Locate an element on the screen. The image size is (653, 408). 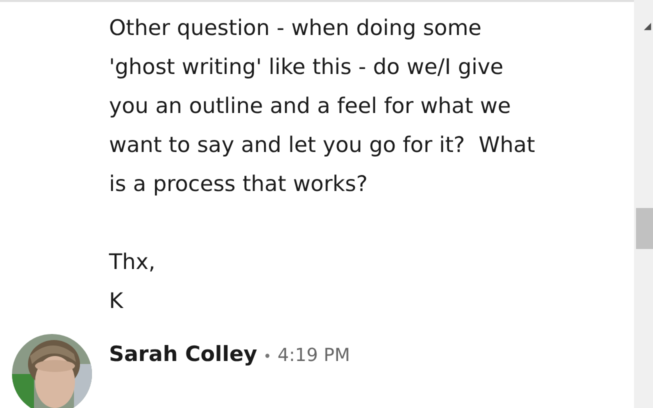
sender-name: Sarah Colley is located at coordinates (183, 354).